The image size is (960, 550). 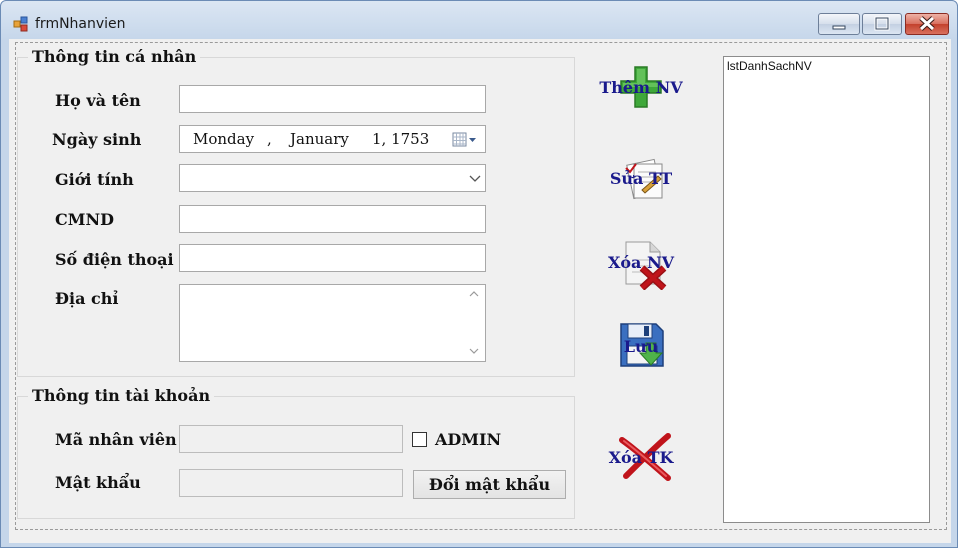 What do you see at coordinates (98, 100) in the screenshot?
I see `name-label: Họ và tên` at bounding box center [98, 100].